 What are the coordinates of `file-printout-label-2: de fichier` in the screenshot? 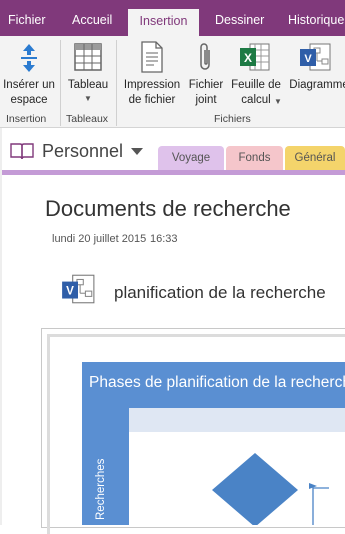 It's located at (152, 100).